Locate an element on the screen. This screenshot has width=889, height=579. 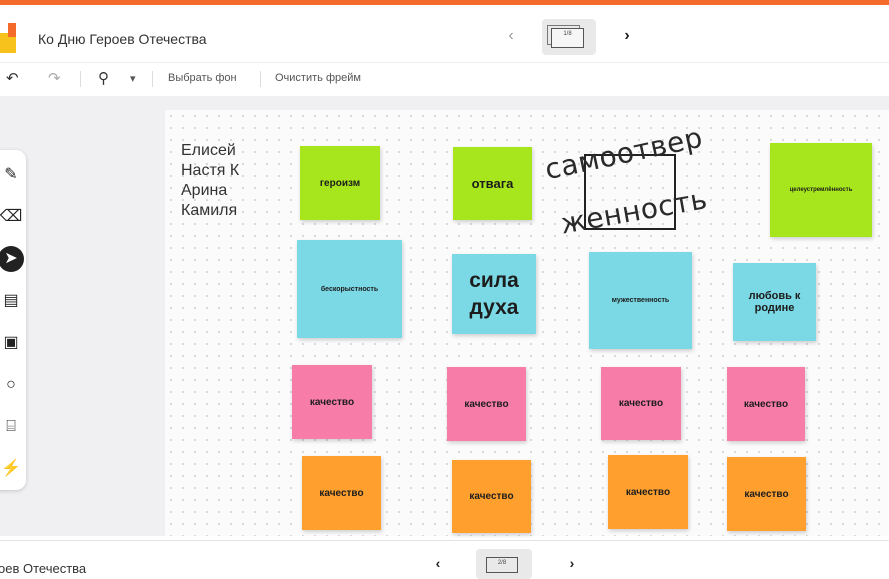
zoom-dropdown-caret: ▾ is located at coordinates (133, 78).